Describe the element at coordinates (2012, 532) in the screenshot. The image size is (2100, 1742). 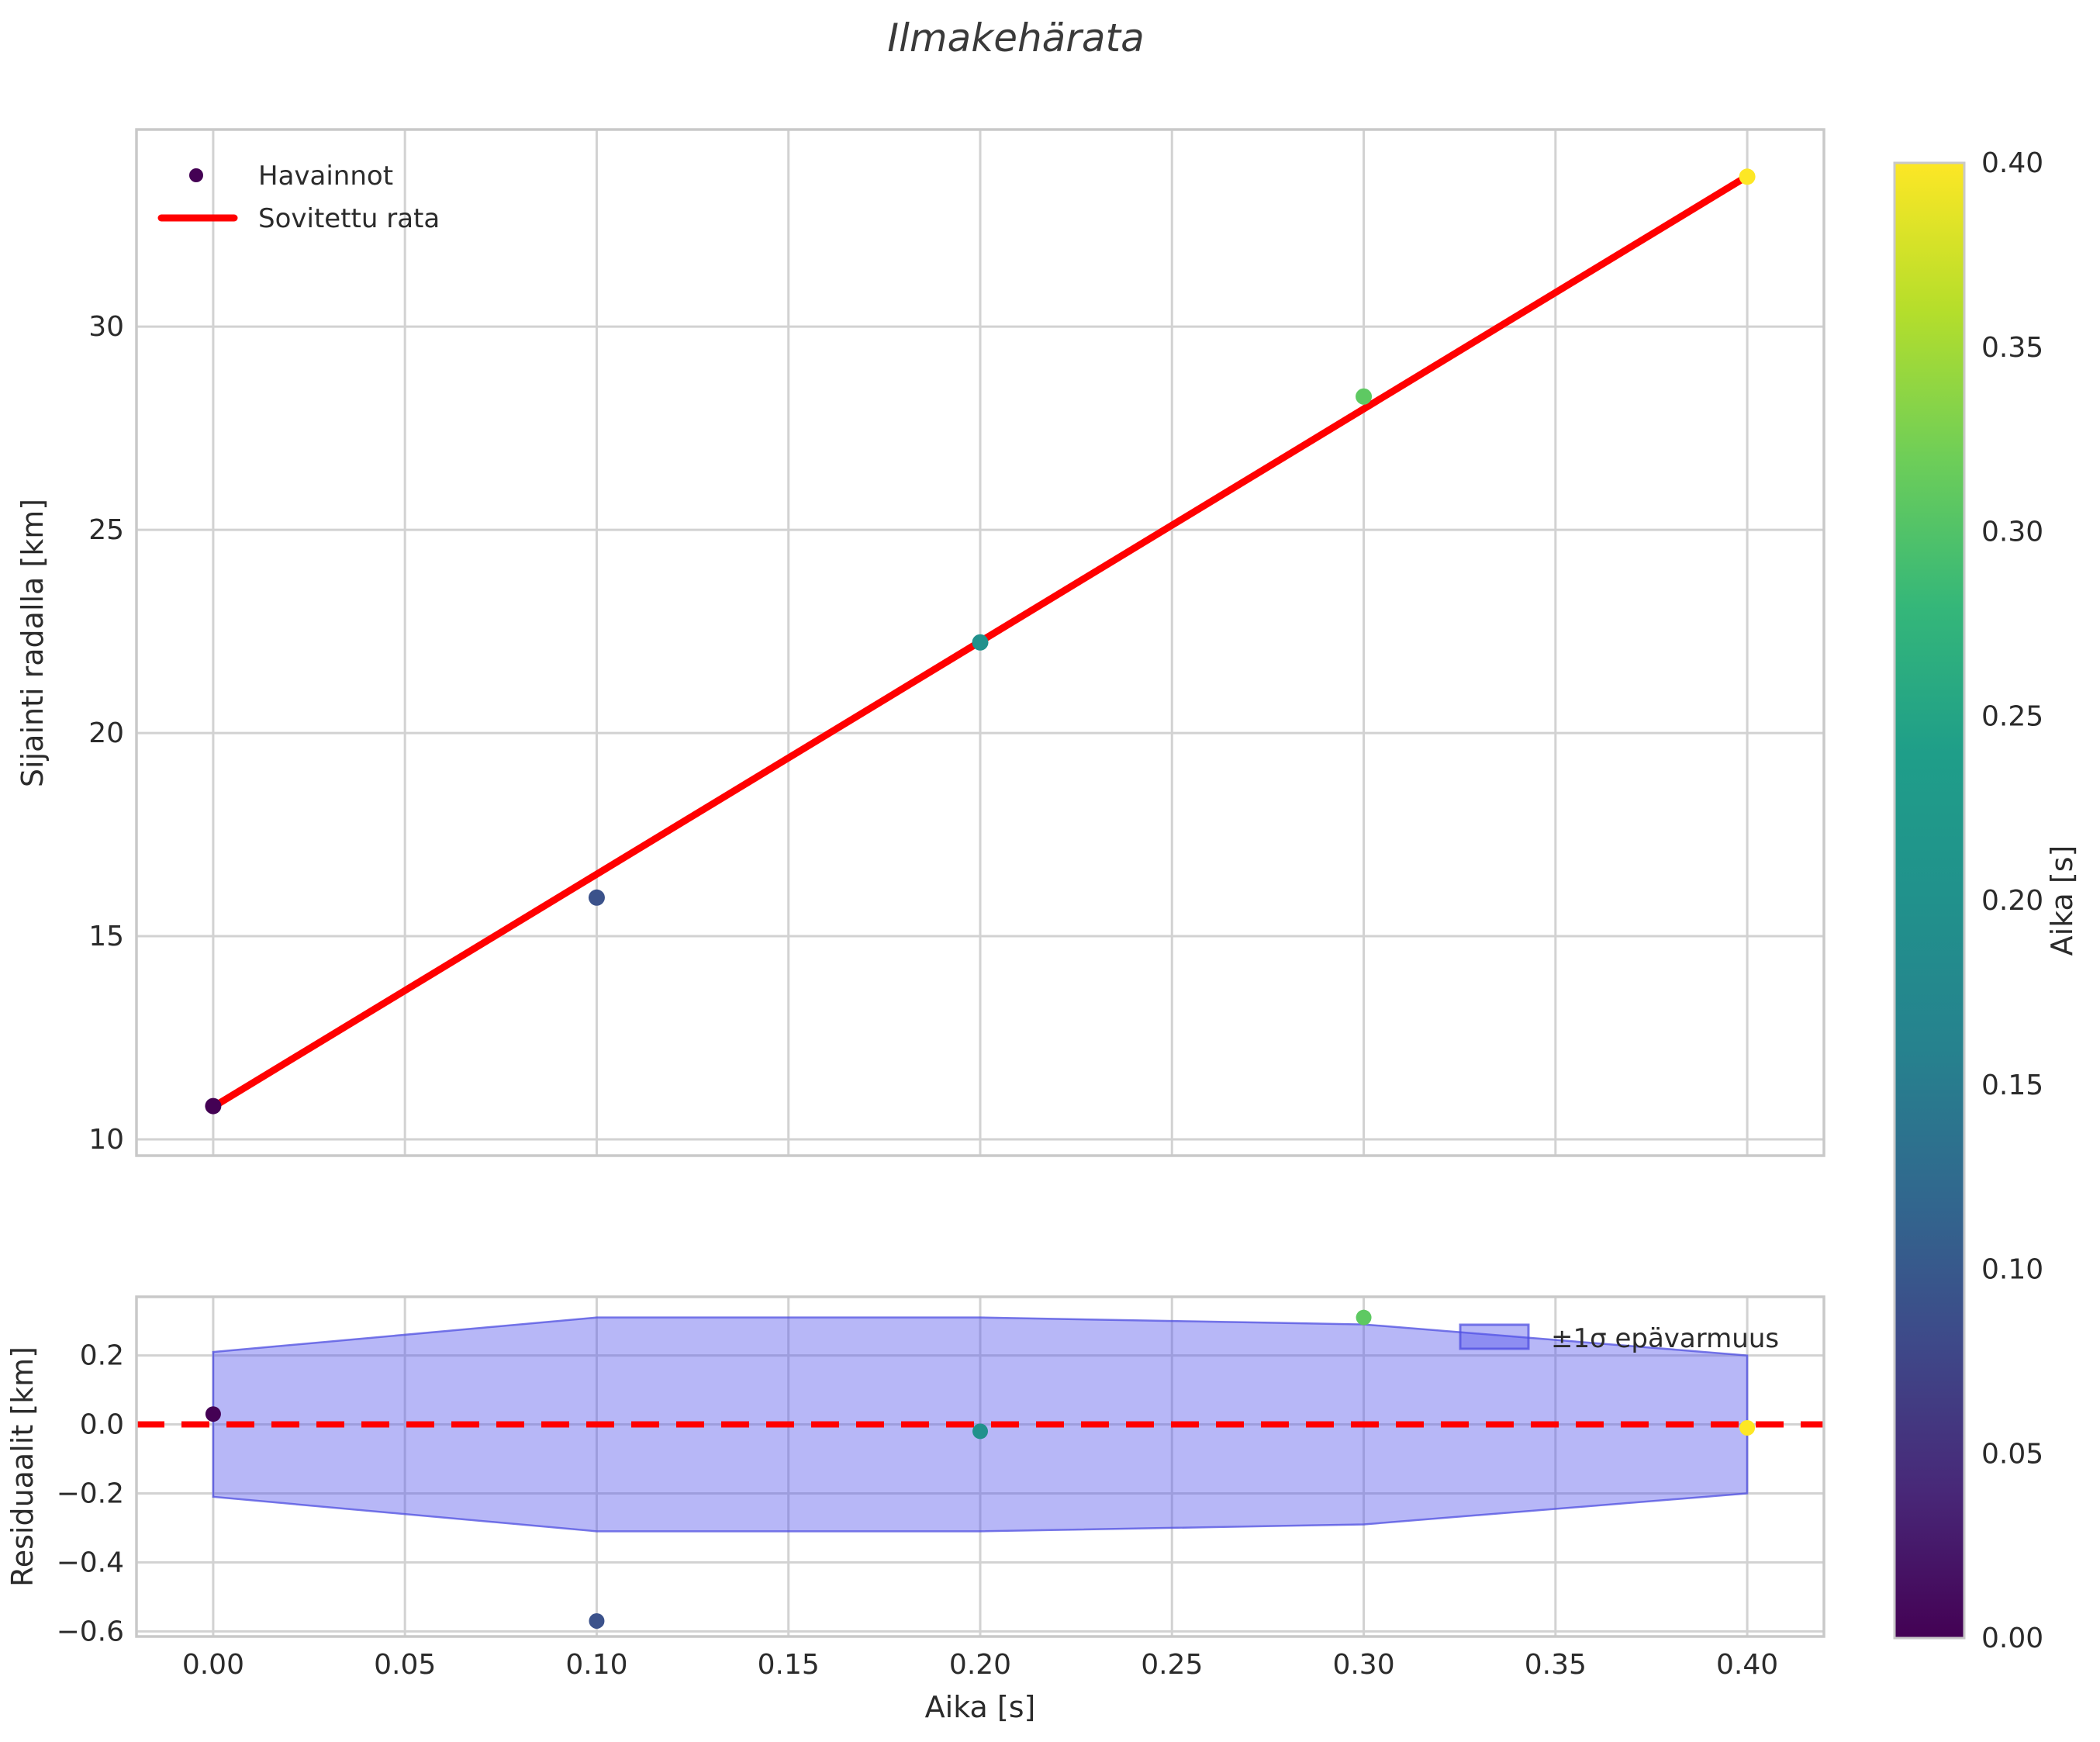
I see `colorbar-tick-label: 0.30` at that location.